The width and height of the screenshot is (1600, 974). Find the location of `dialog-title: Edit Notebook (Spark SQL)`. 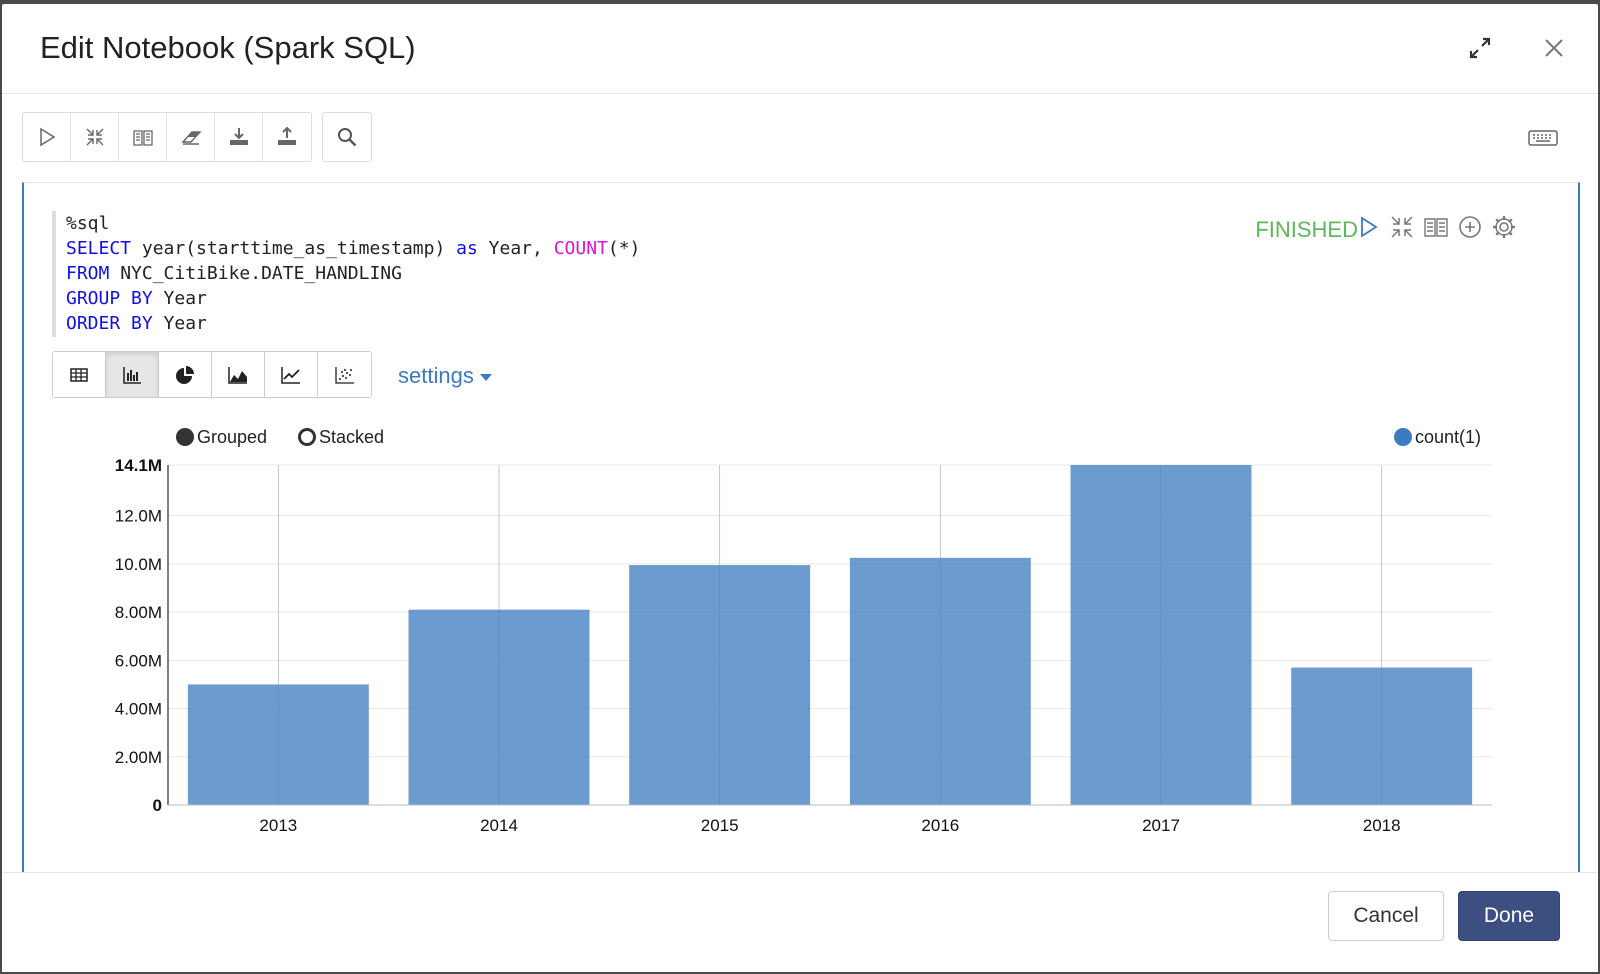

dialog-title: Edit Notebook (Spark SQL) is located at coordinates (228, 47).